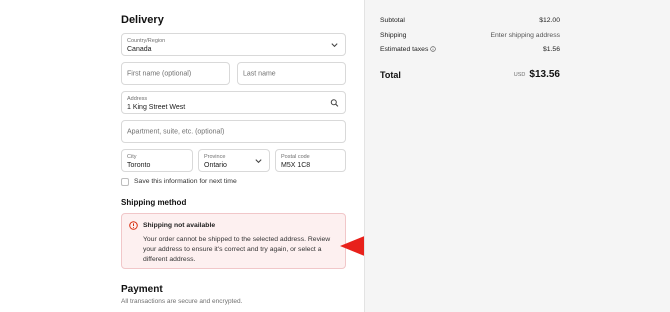  What do you see at coordinates (549, 20) in the screenshot?
I see `subtotal-value: $12.00` at bounding box center [549, 20].